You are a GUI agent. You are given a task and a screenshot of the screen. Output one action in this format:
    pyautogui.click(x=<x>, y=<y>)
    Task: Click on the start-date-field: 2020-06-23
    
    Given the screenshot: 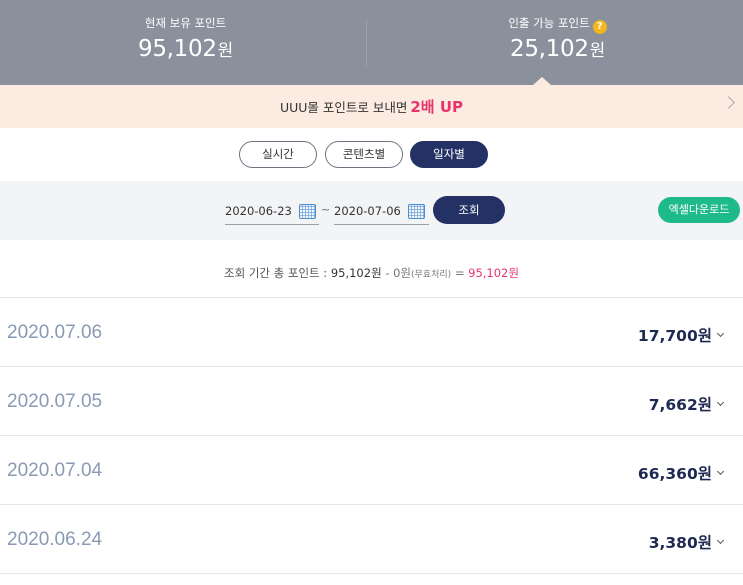 What is the action you would take?
    pyautogui.click(x=272, y=212)
    